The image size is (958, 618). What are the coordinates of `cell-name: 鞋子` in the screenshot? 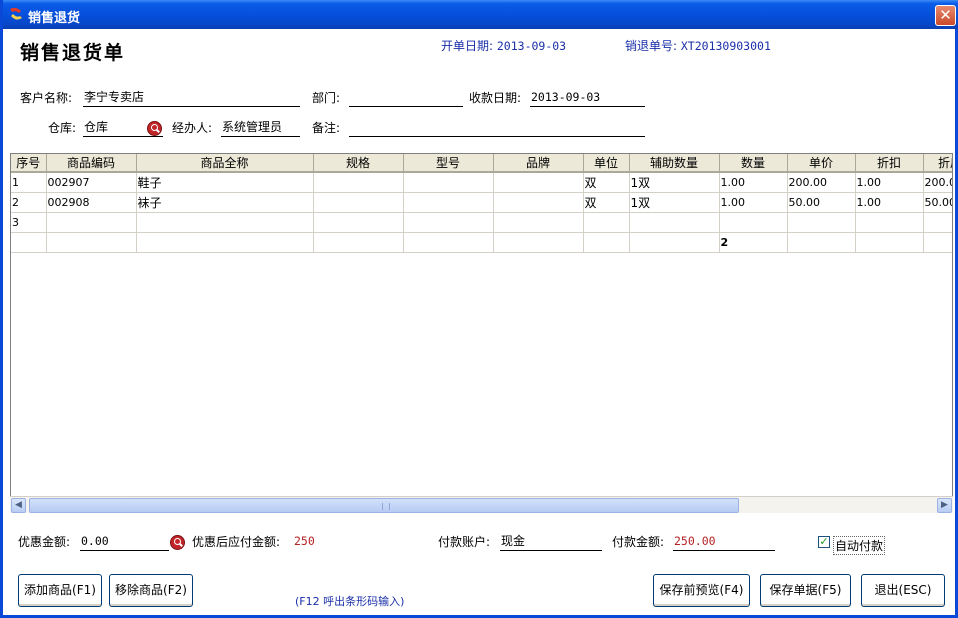 It's located at (225, 182).